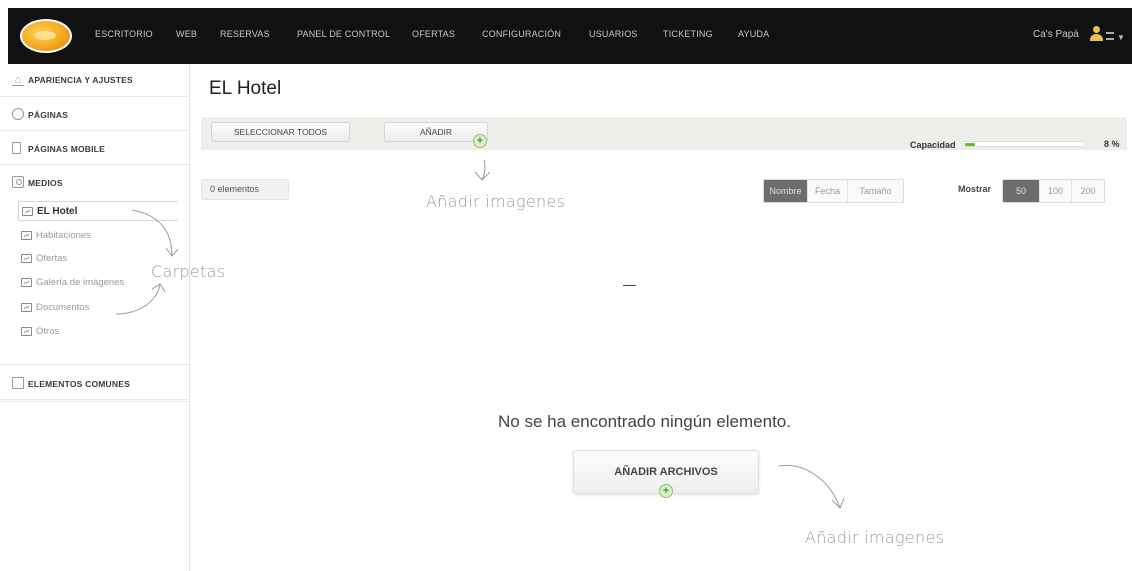 This screenshot has height=571, width=1132. What do you see at coordinates (811, 486) in the screenshot?
I see `arrow-add-images-bottom` at bounding box center [811, 486].